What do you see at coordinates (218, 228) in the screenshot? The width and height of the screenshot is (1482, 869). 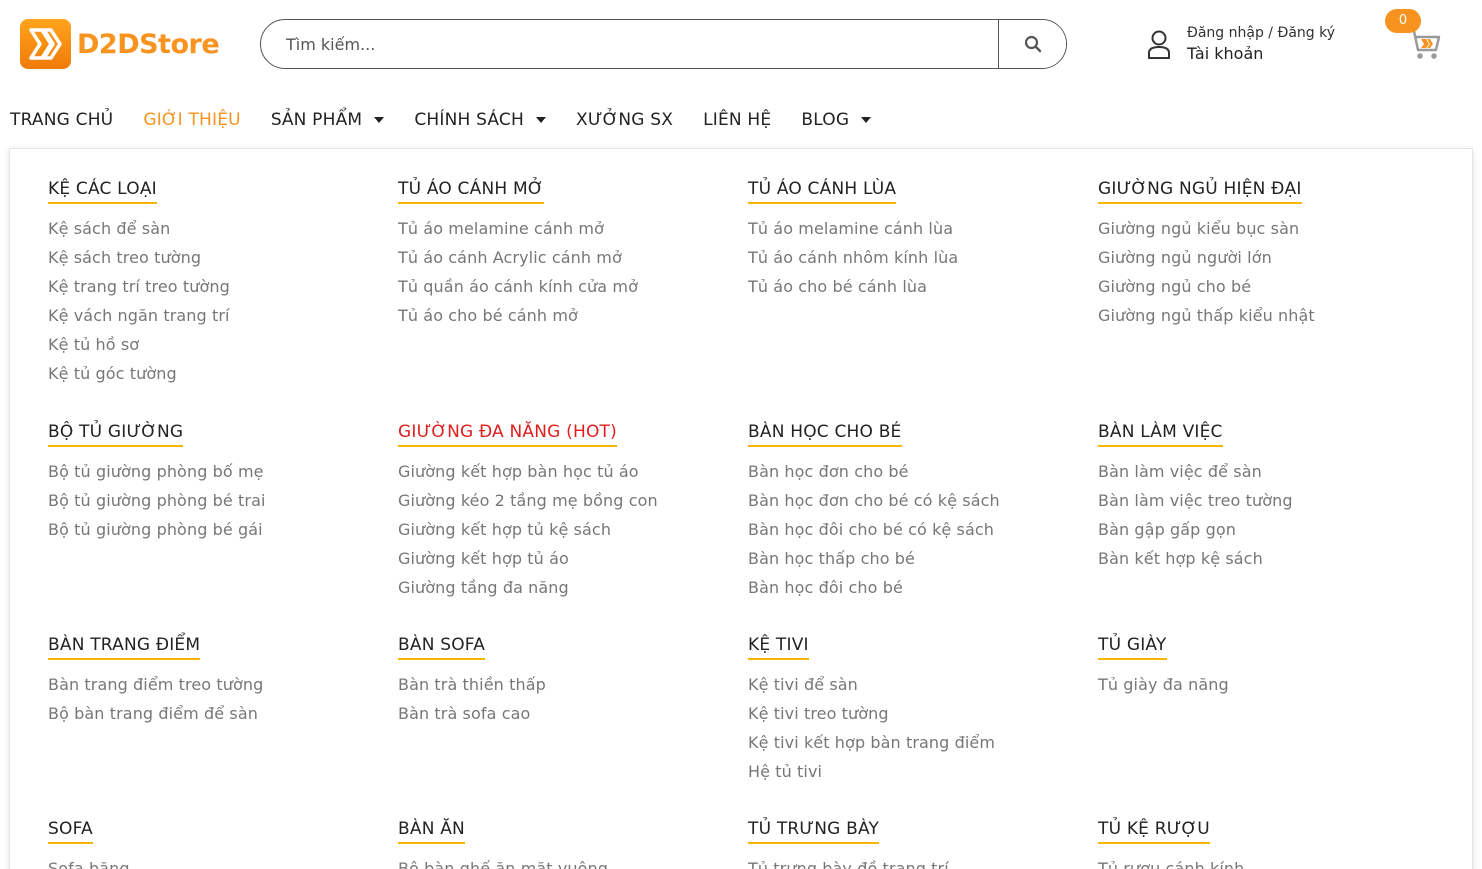 I see `category-link: Kệ sách để sàn` at bounding box center [218, 228].